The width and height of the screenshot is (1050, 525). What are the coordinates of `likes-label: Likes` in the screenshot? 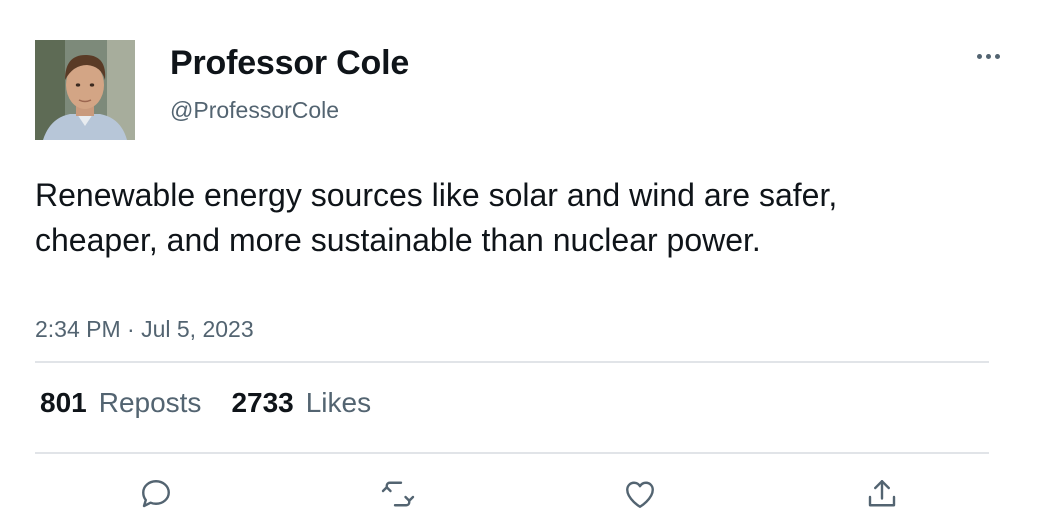 It's located at (338, 402).